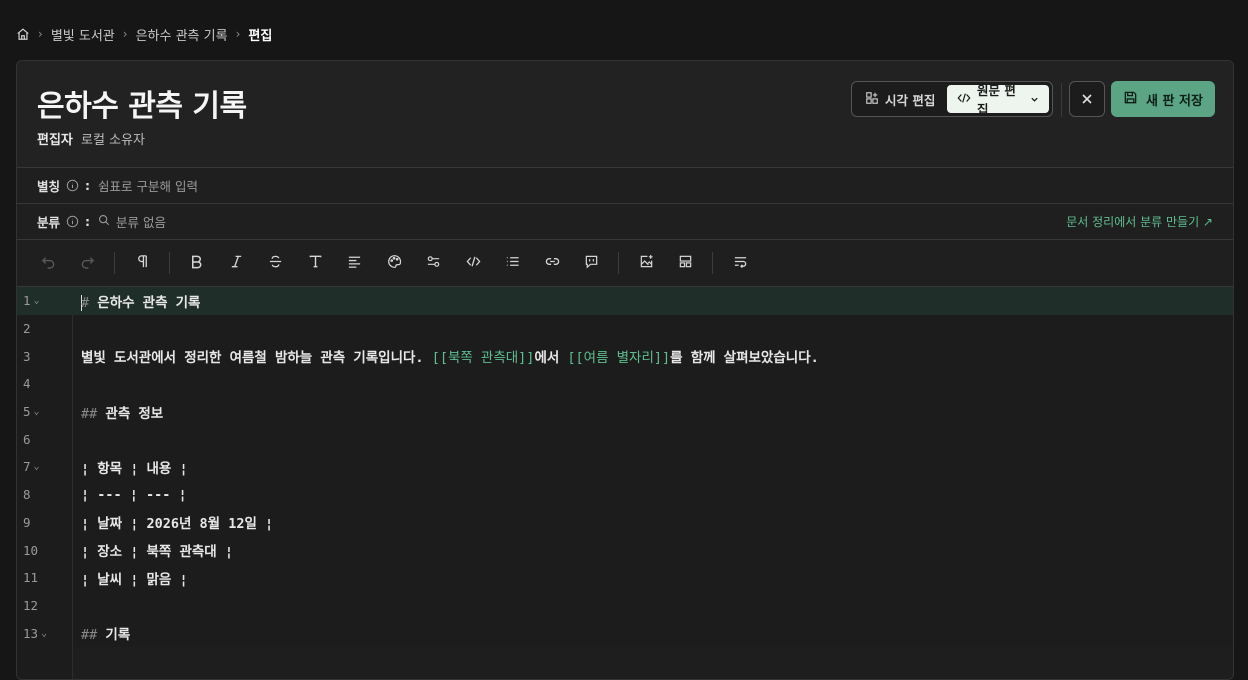 The image size is (1248, 680). Describe the element at coordinates (31, 578) in the screenshot. I see `line-number: 11` at that location.